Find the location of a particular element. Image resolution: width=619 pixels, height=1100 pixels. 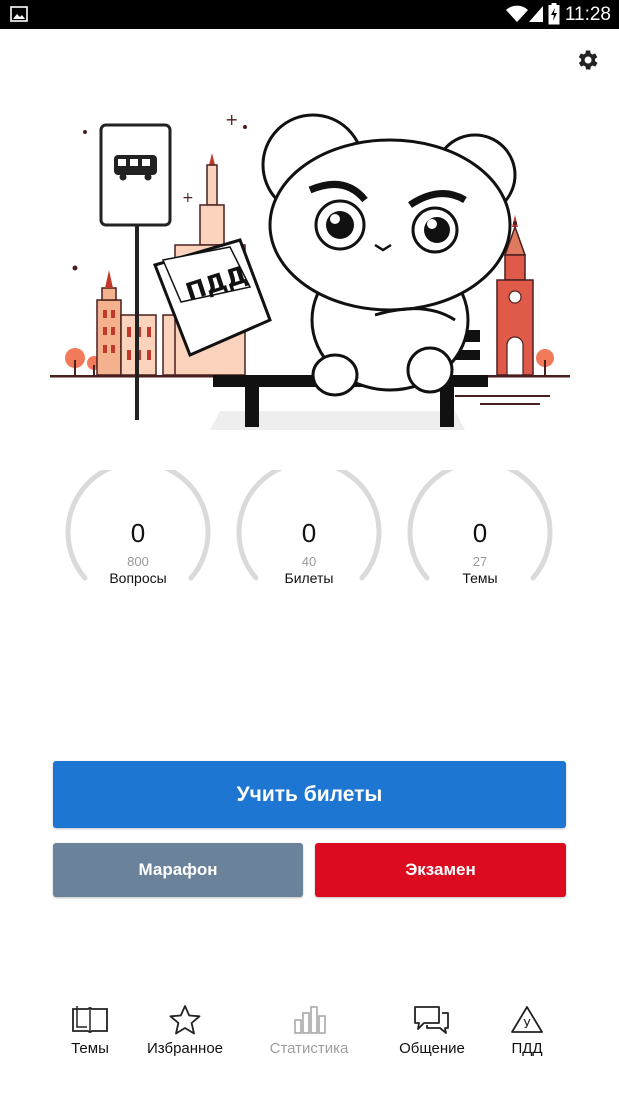

nav-item-favorites: Избранное is located at coordinates (185, 1026).